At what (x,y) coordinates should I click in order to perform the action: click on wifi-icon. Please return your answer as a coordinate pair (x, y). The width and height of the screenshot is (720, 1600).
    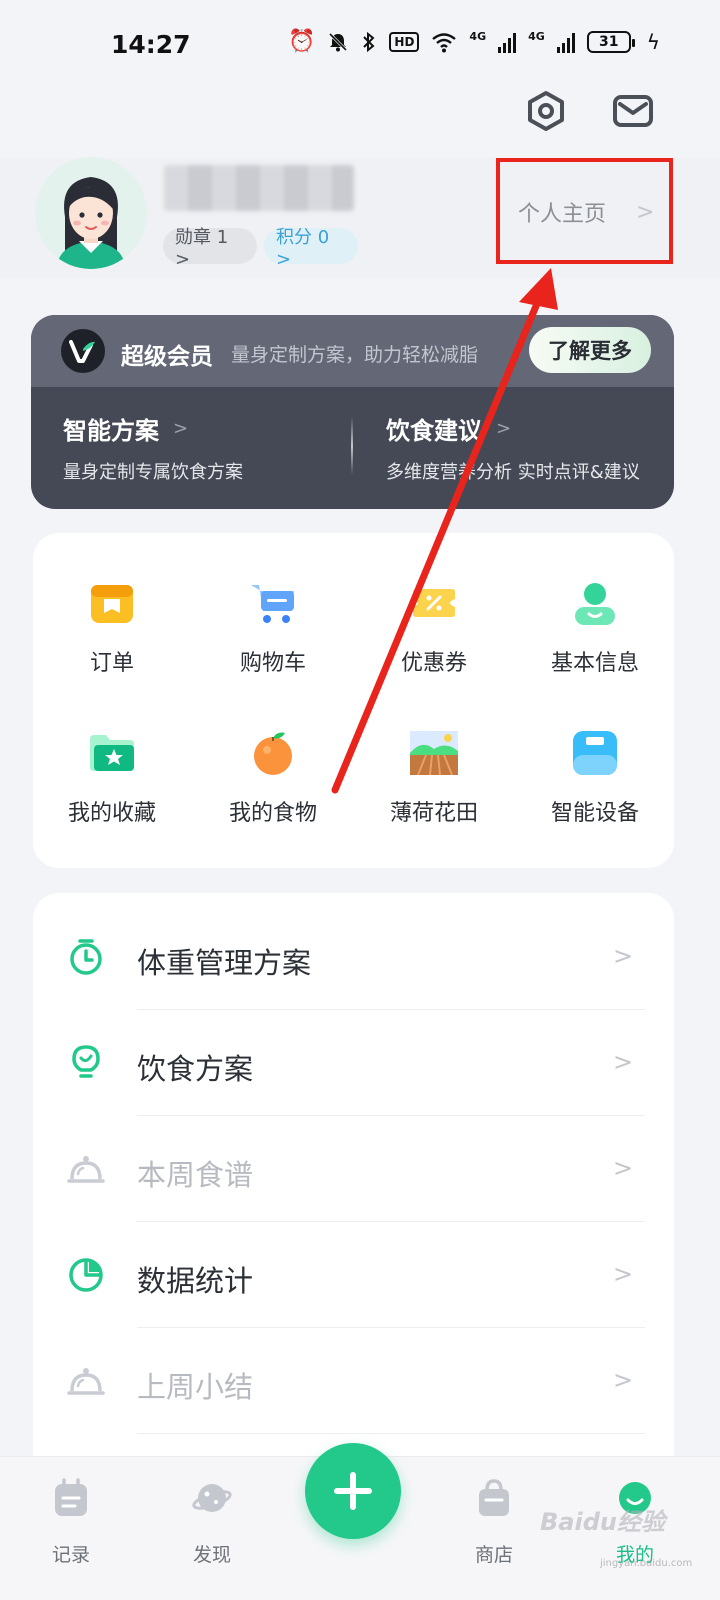
    Looking at the image, I should click on (444, 43).